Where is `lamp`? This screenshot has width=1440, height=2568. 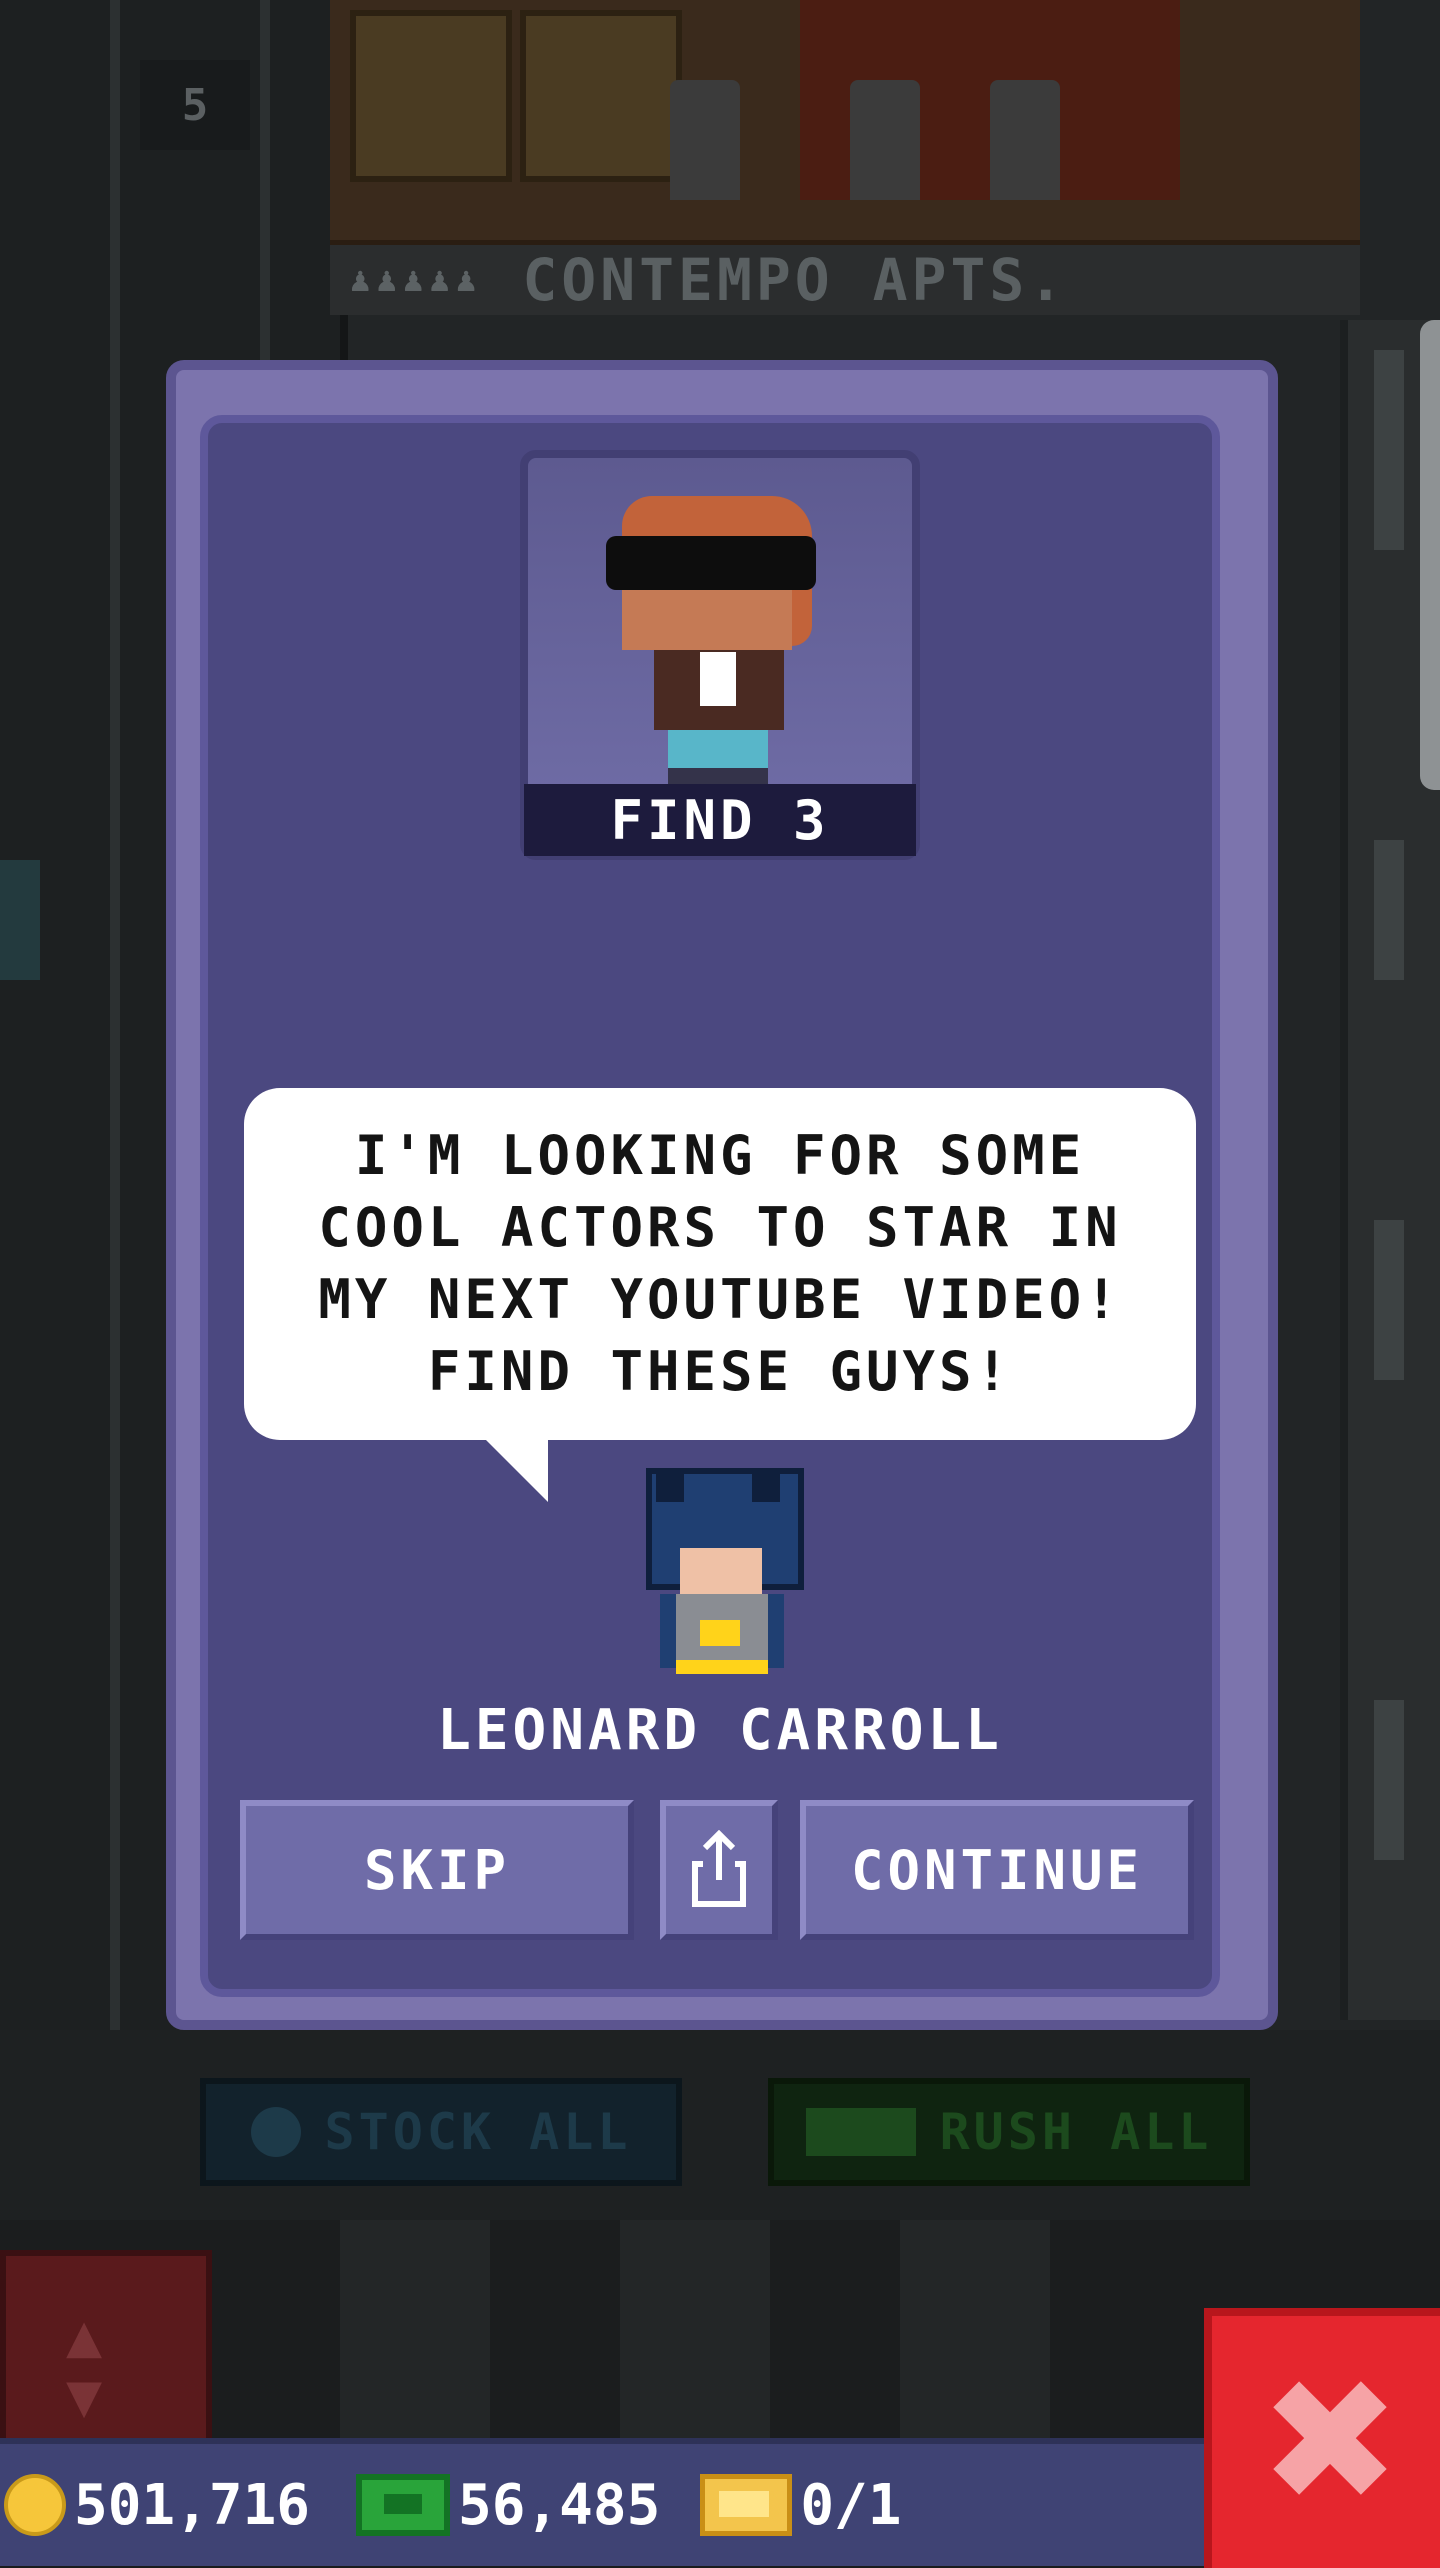 lamp is located at coordinates (20, 920).